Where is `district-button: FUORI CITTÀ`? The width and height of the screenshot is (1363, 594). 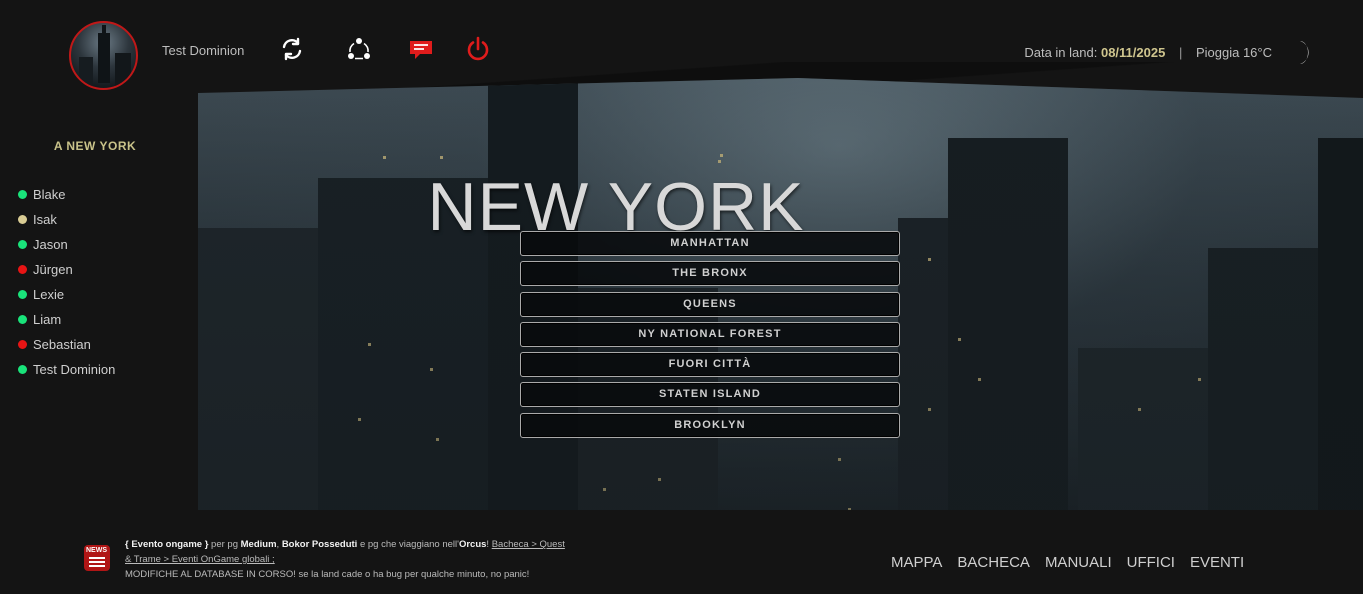 district-button: FUORI CITTÀ is located at coordinates (710, 365).